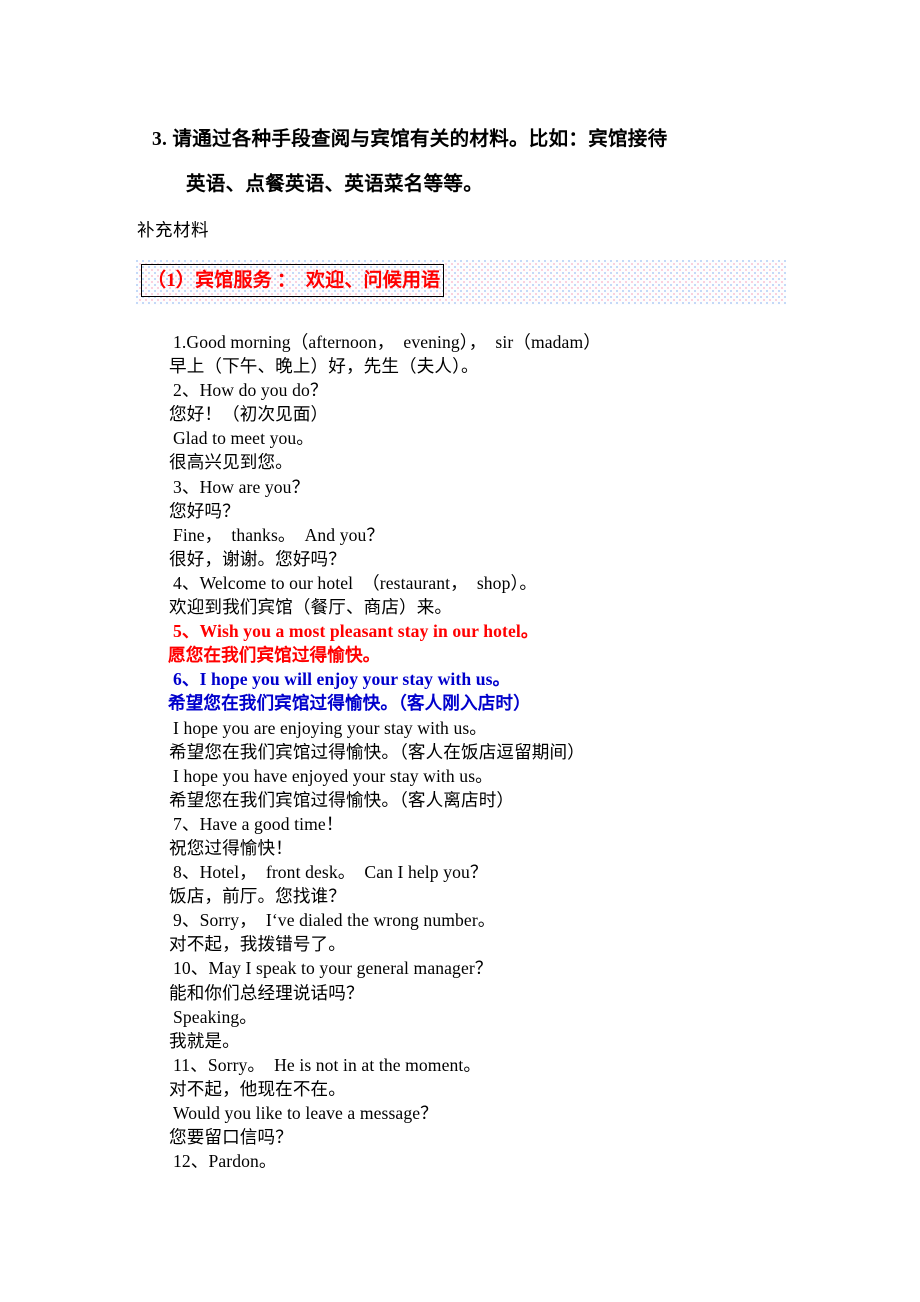 The width and height of the screenshot is (920, 1302). What do you see at coordinates (349, 703) in the screenshot?
I see `phrase-line: 希望您在我们宾馆过得愉快。（客人刚入店时）` at bounding box center [349, 703].